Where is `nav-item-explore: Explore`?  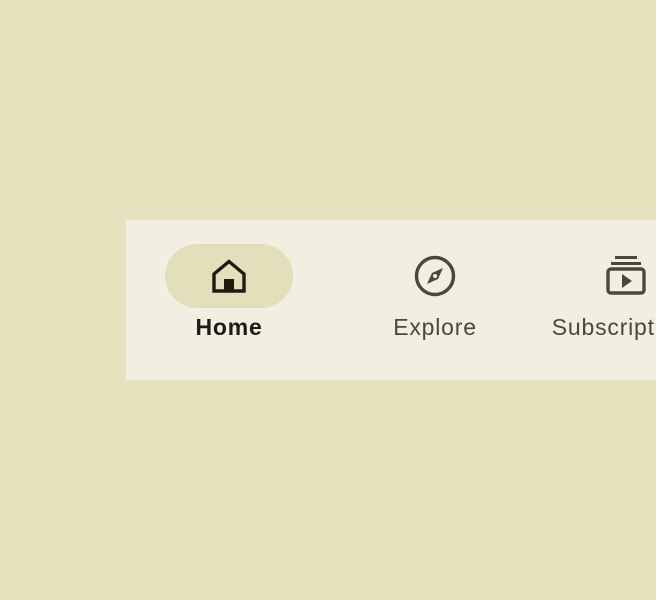
nav-item-explore: Explore is located at coordinates (435, 300).